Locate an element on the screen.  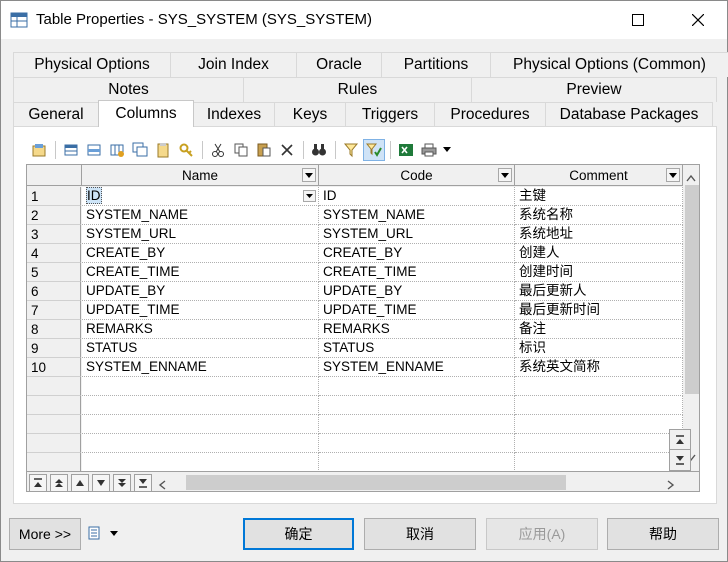
cell-comment: 备注 is located at coordinates (599, 329).